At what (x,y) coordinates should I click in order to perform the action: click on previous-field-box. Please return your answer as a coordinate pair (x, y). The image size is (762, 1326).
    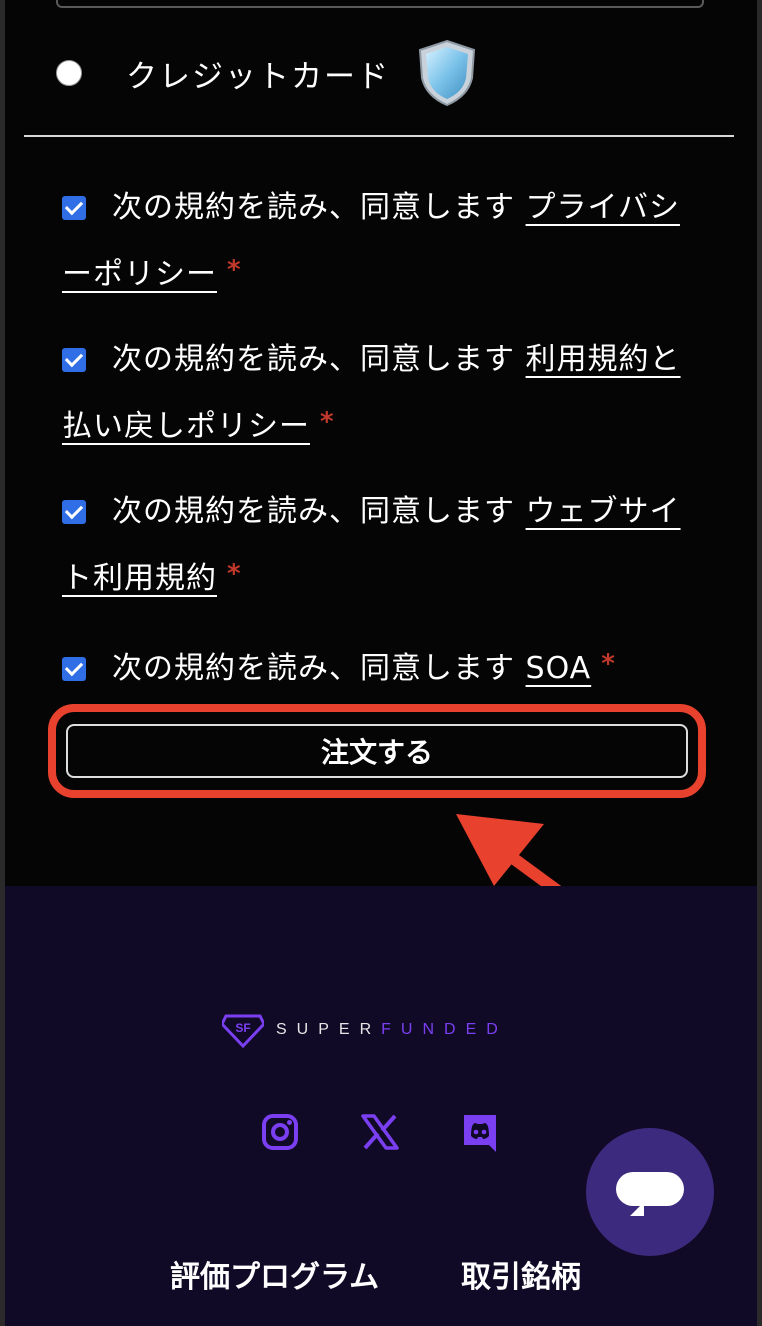
    Looking at the image, I should click on (380, 4).